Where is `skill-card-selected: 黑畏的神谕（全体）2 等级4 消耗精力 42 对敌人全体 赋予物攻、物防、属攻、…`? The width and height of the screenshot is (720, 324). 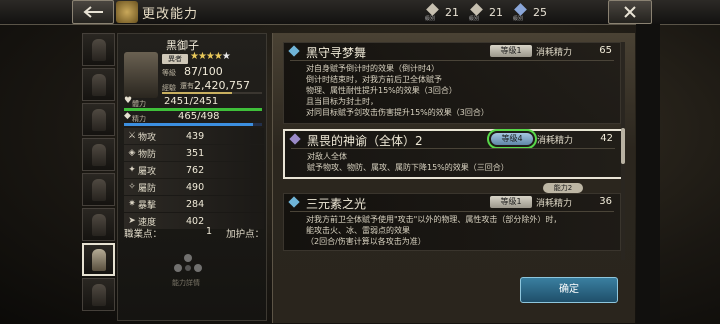 skill-card-selected: 黑畏的神谕（全体）2 等级4 消耗精力 42 对敌人全体 赋予物攻、物防、属攻、… is located at coordinates (453, 154).